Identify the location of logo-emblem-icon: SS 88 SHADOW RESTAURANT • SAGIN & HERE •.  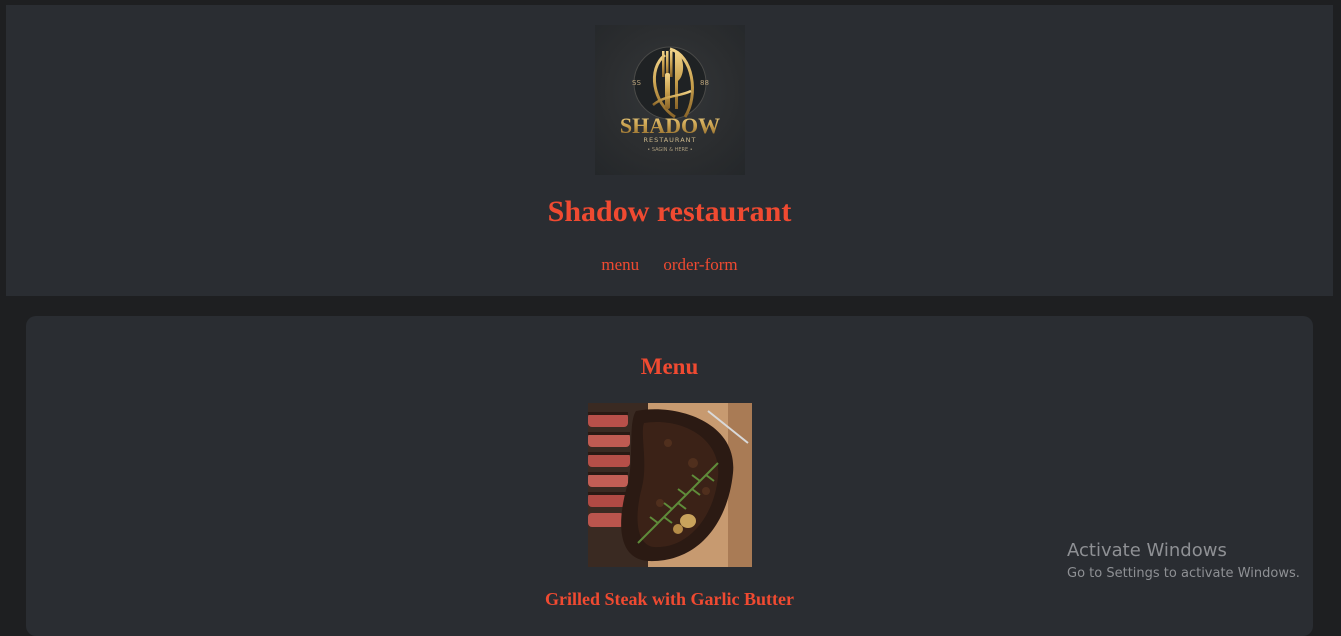
(670, 99).